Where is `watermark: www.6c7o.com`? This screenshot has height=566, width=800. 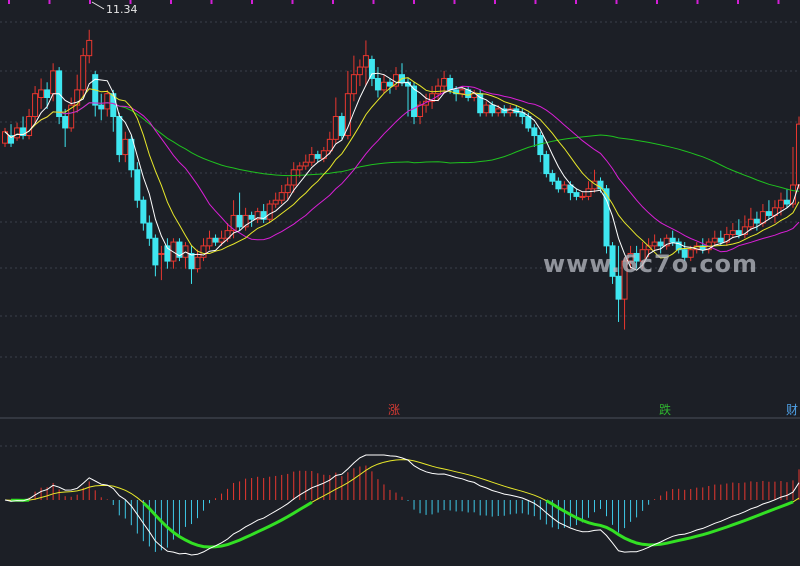
watermark: www.6c7o.com is located at coordinates (650, 264).